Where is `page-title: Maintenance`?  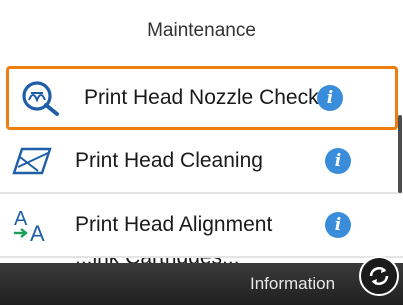 page-title: Maintenance is located at coordinates (201, 30).